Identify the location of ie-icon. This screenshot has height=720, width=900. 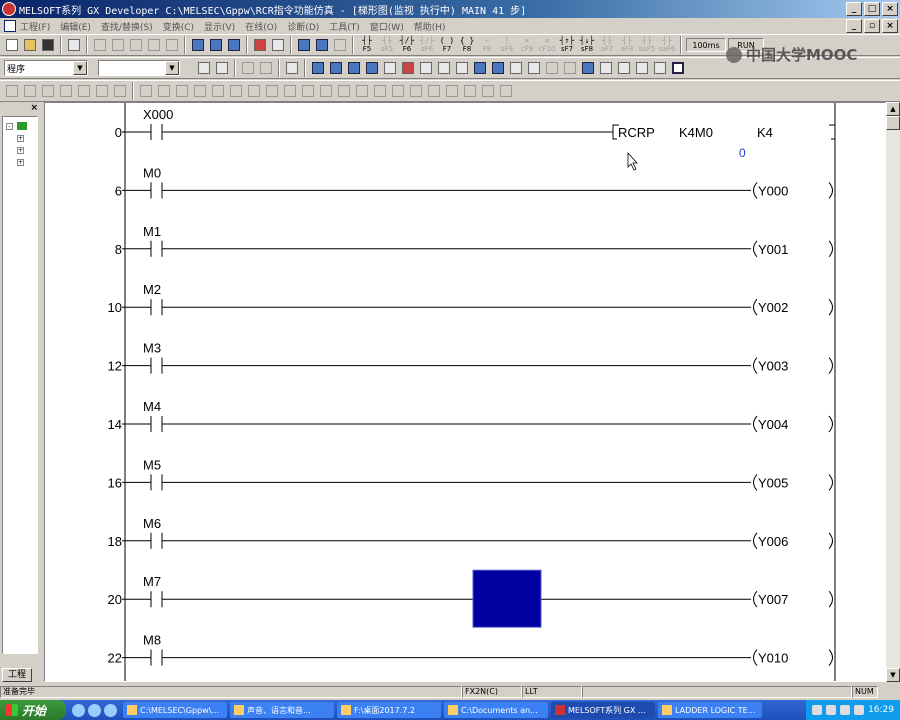
(78, 710).